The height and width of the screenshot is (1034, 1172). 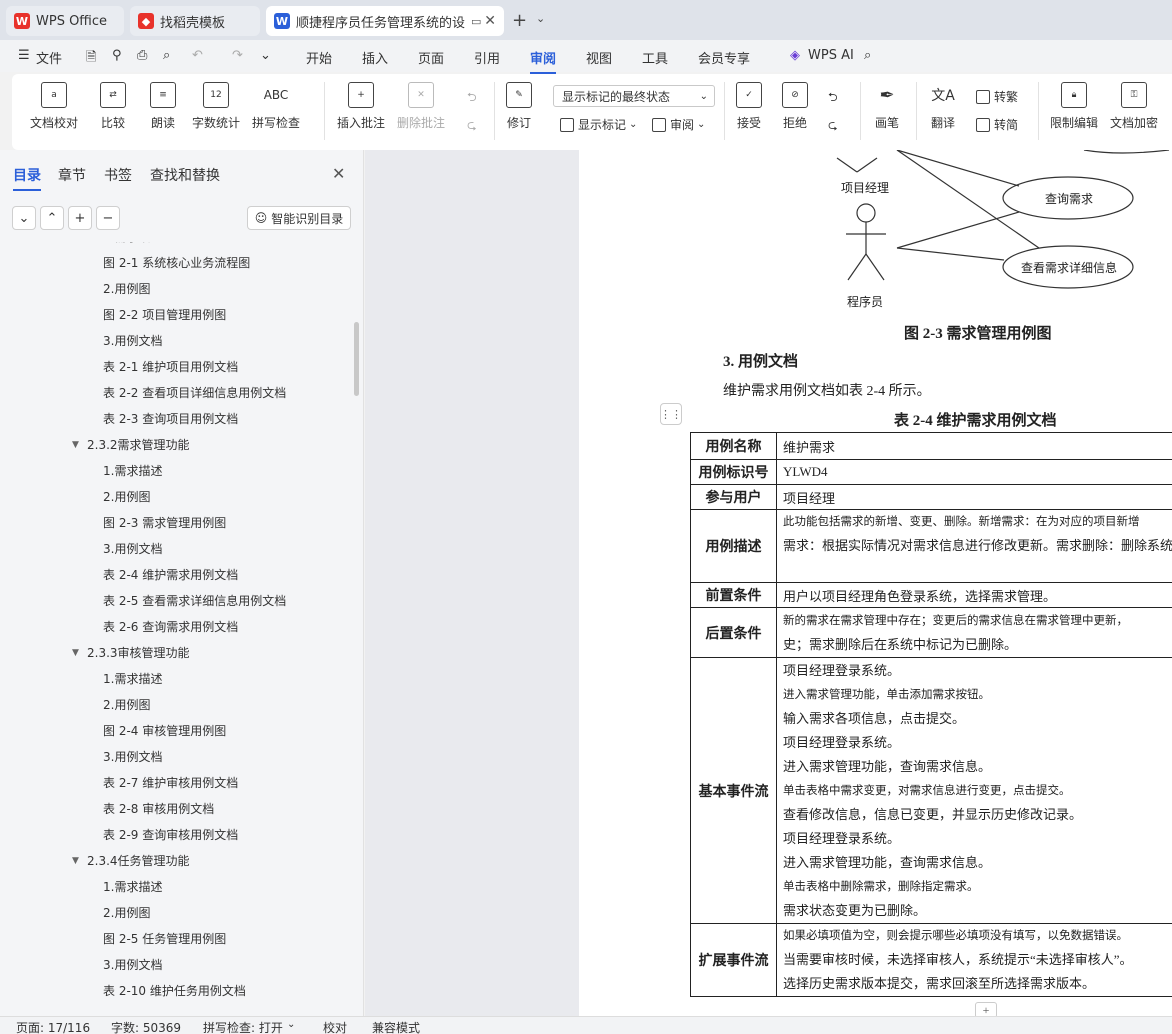 I want to click on next-comment-icon: ⮎, so click(x=472, y=126).